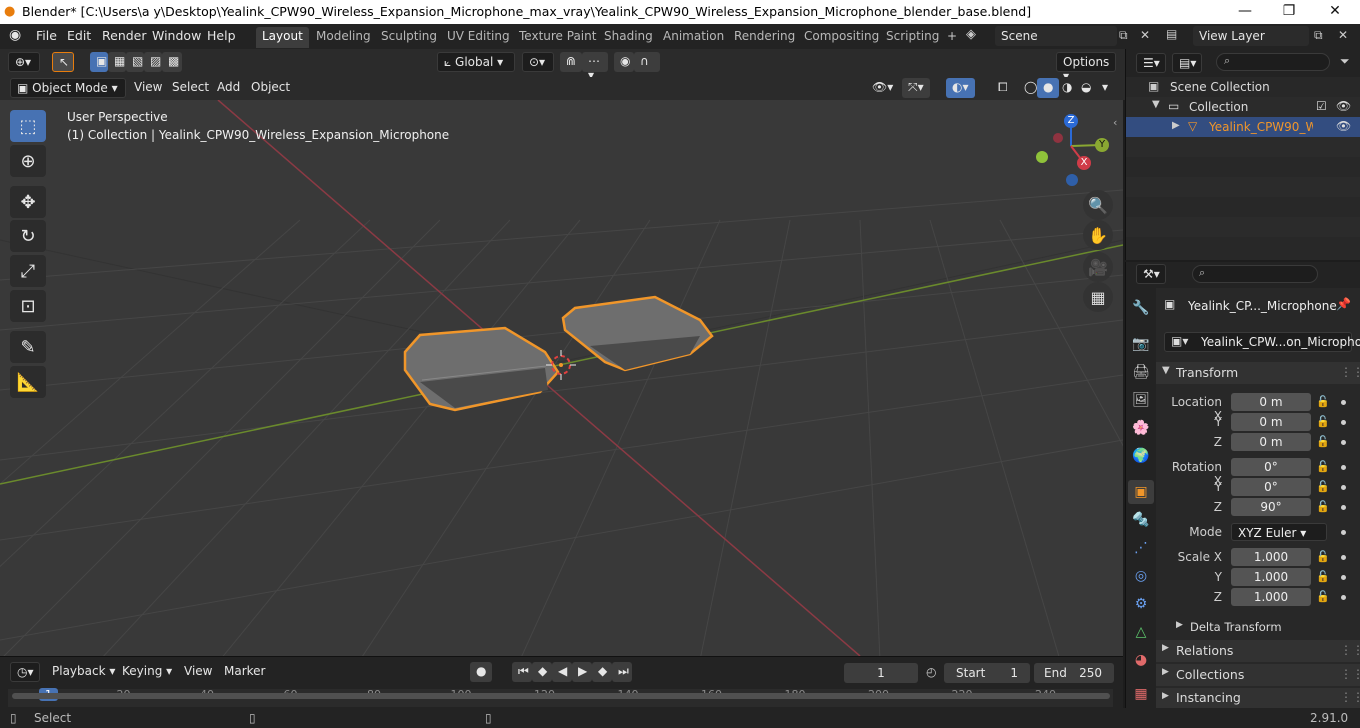 The height and width of the screenshot is (728, 1360). What do you see at coordinates (1343, 304) in the screenshot?
I see `pin-icon: 📌` at bounding box center [1343, 304].